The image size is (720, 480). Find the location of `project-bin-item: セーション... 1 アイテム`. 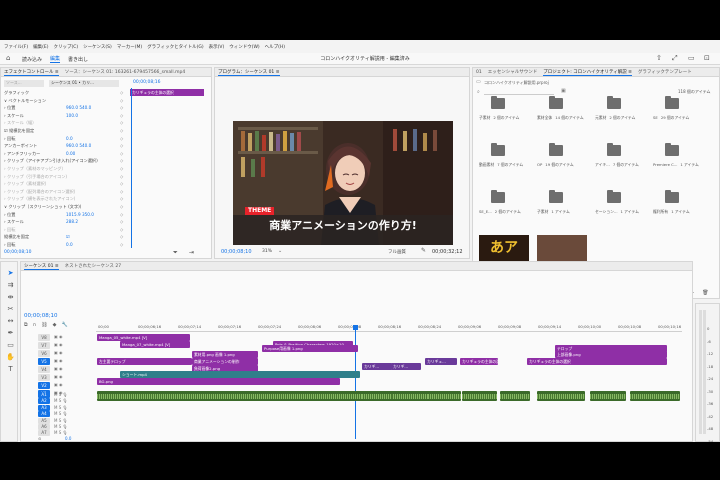

project-bin-item: セーション... 1 アイテム is located at coordinates (617, 202).